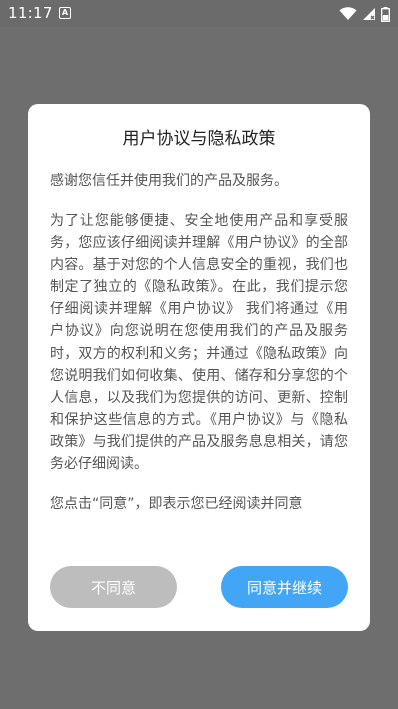 Image resolution: width=398 pixels, height=709 pixels. I want to click on battery-icon, so click(385, 14).